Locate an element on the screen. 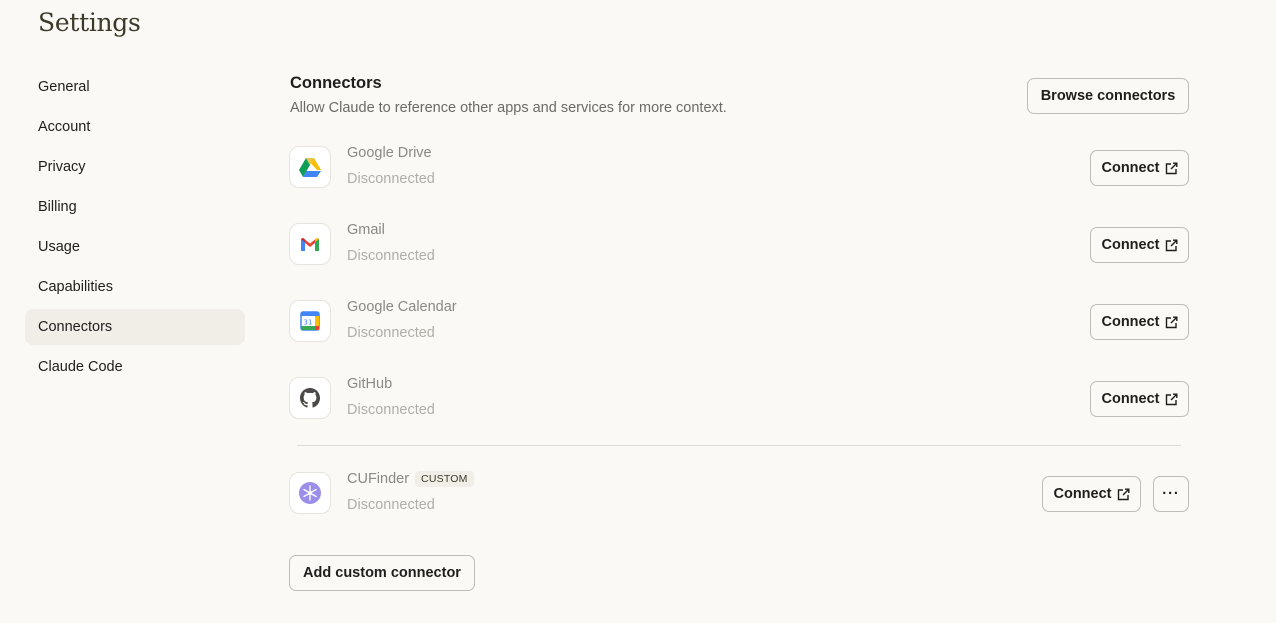  connector-name: CUFinder is located at coordinates (378, 479).